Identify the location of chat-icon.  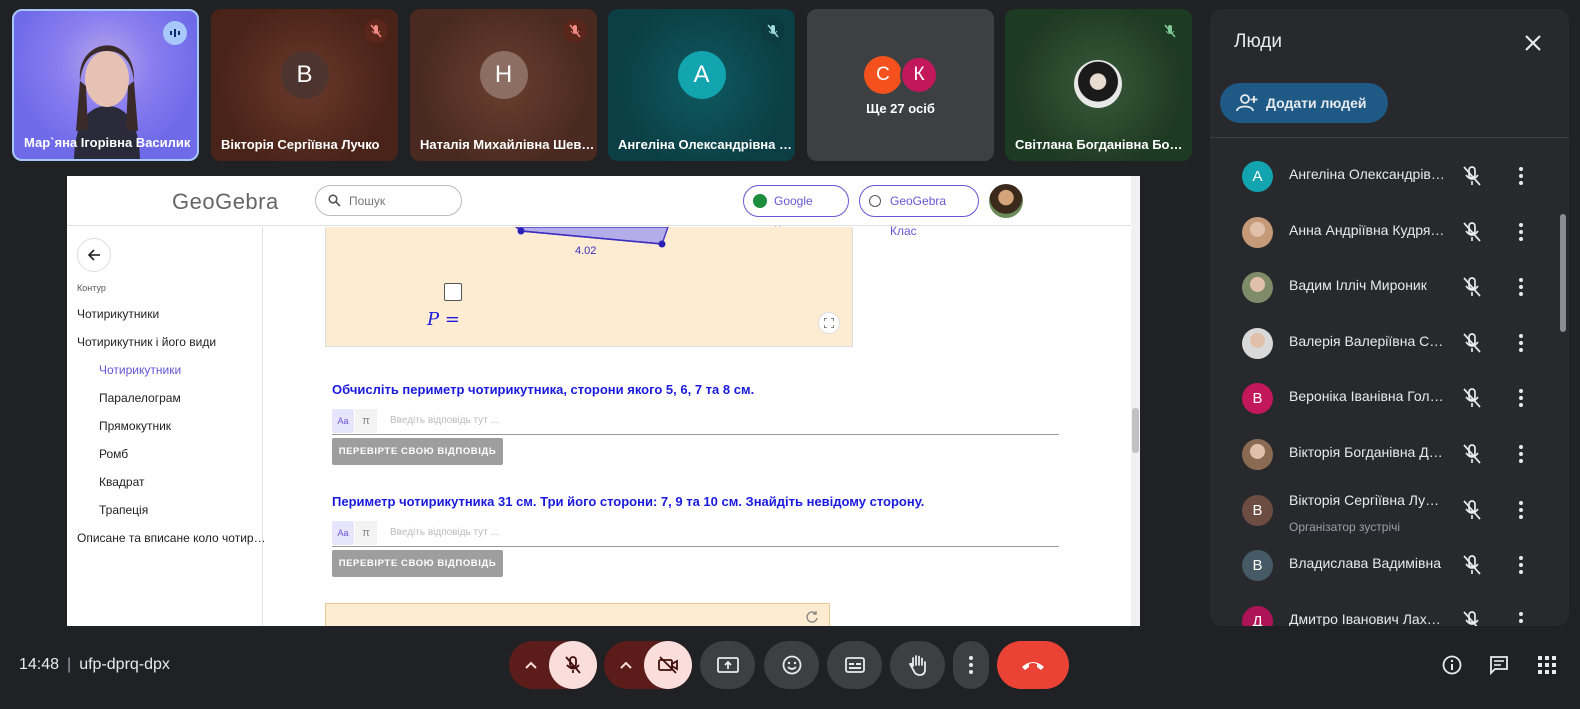
(1499, 665).